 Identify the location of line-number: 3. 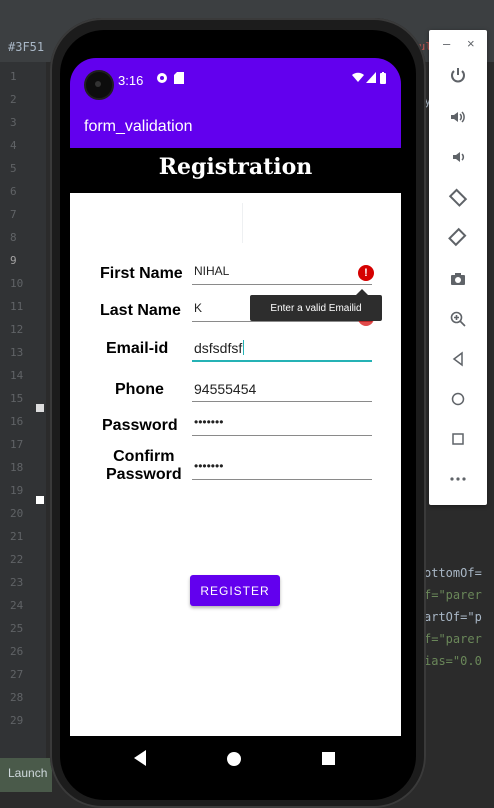
(13, 122).